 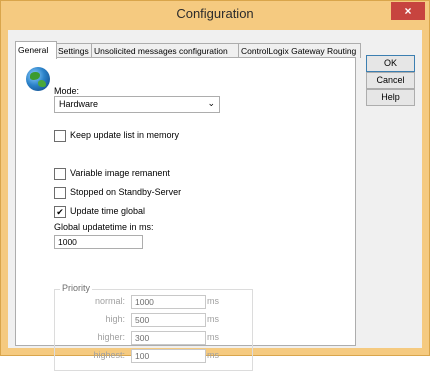 What do you see at coordinates (115, 319) in the screenshot?
I see `priority-high-label: high:` at bounding box center [115, 319].